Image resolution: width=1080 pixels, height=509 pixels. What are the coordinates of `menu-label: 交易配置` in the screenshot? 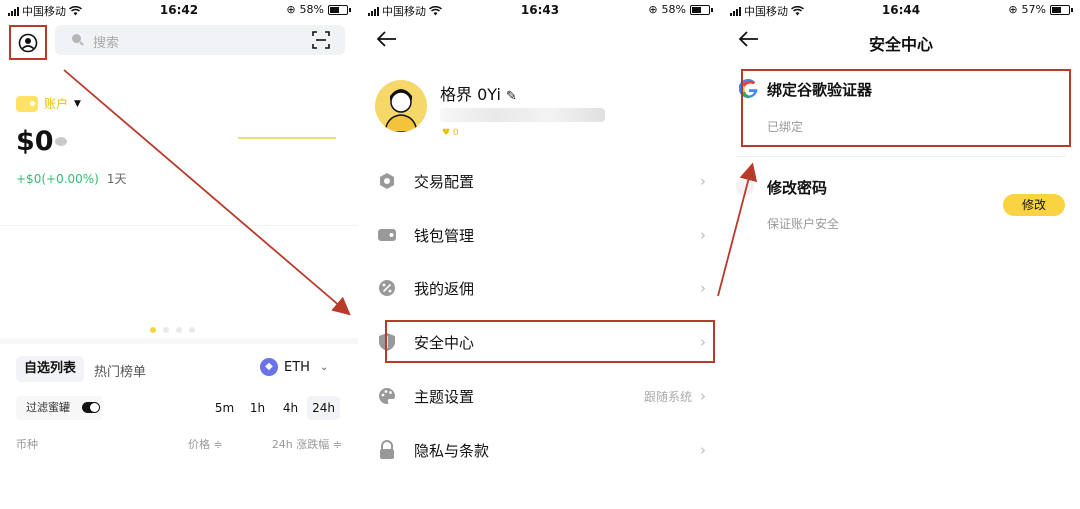 It's located at (444, 181).